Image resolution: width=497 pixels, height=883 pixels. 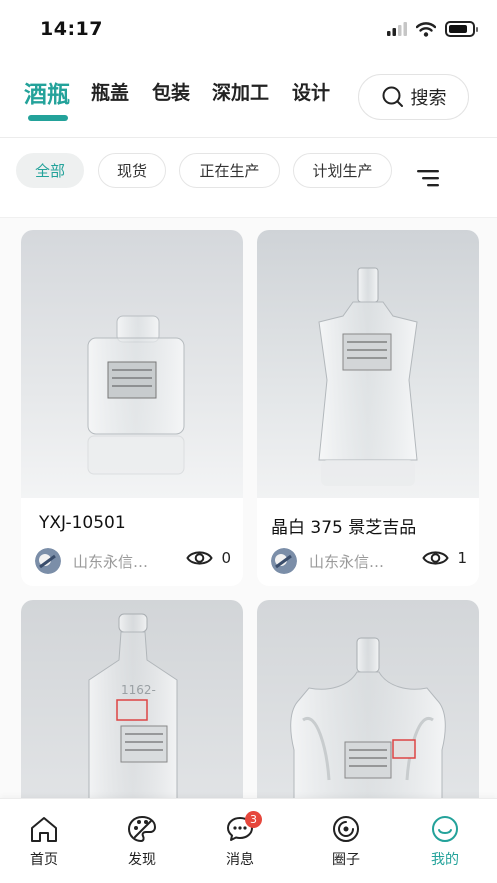 I want to click on tab-bottles: 酒瓶, so click(x=47, y=92).